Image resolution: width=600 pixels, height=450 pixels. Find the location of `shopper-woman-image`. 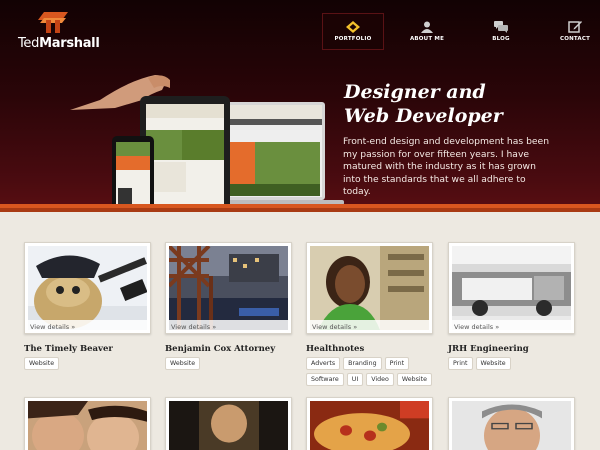

shopper-woman-image is located at coordinates (369, 288).